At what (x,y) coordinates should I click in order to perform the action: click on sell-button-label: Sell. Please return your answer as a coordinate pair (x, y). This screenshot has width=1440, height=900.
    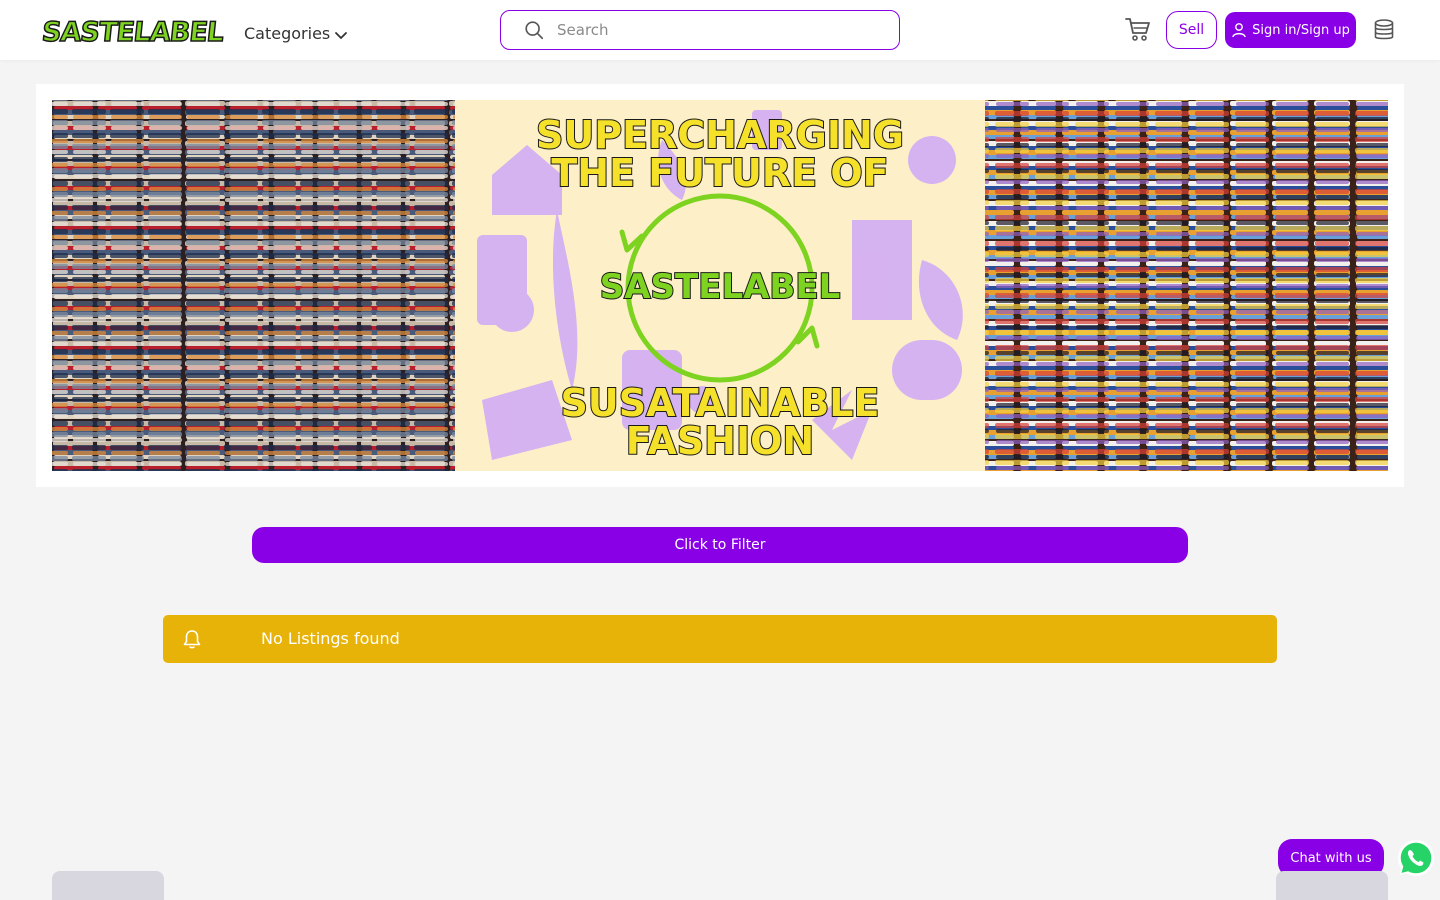
    Looking at the image, I should click on (1191, 30).